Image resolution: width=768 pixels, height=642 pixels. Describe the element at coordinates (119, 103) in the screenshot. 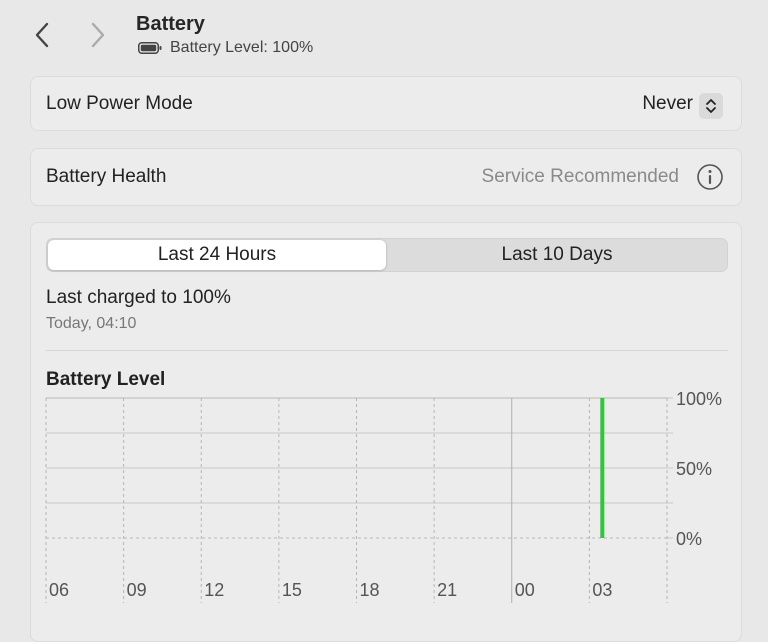

I see `low-power-mode-label: Low Power Mode` at that location.